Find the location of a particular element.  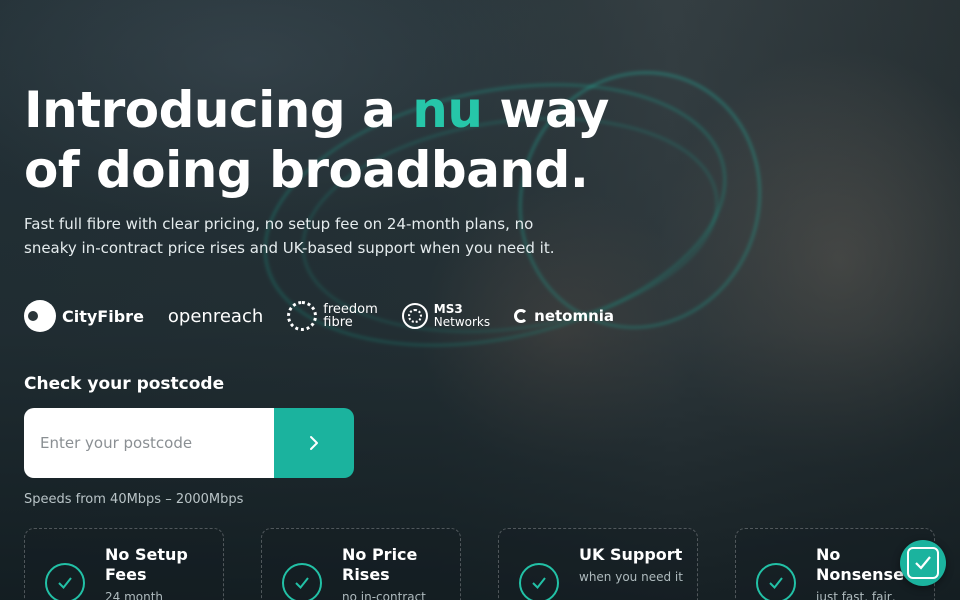

partner-name-line2: Networks is located at coordinates (462, 322).